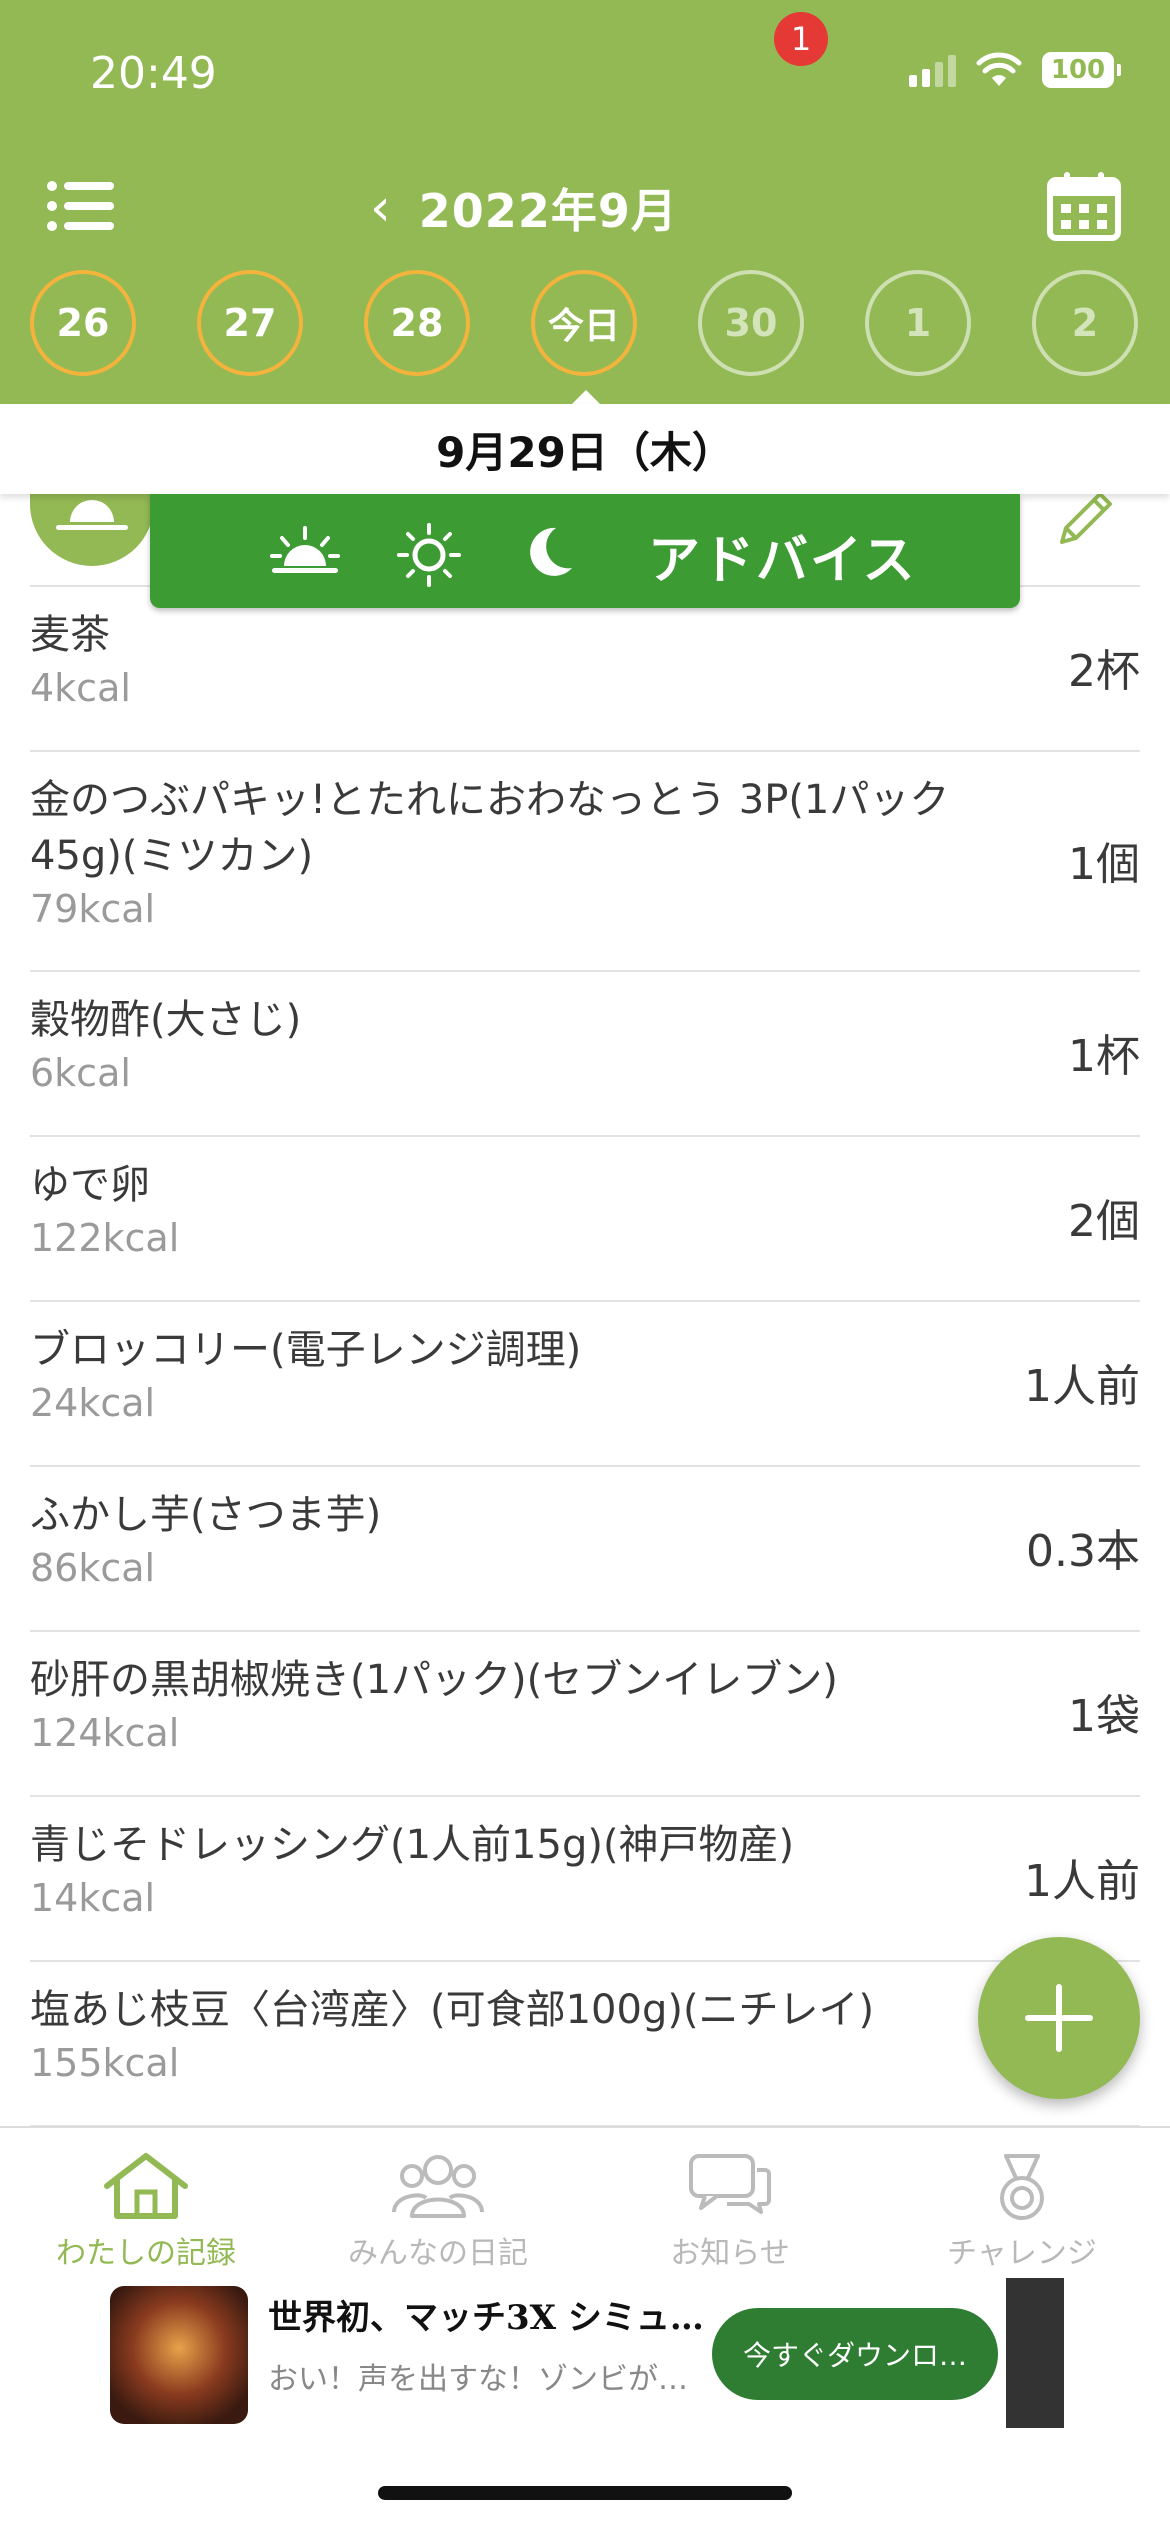 This screenshot has height=2532, width=1170. What do you see at coordinates (93, 1568) in the screenshot?
I see `food-kcal: 86kcal` at bounding box center [93, 1568].